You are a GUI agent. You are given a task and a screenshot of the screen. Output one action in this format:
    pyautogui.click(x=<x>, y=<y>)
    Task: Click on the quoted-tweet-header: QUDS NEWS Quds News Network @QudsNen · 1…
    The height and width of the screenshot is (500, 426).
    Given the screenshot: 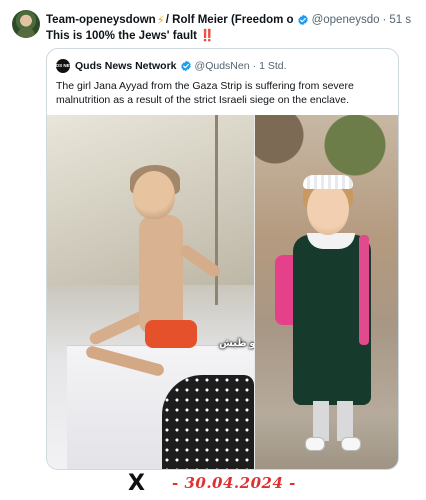 What is the action you would take?
    pyautogui.click(x=168, y=66)
    